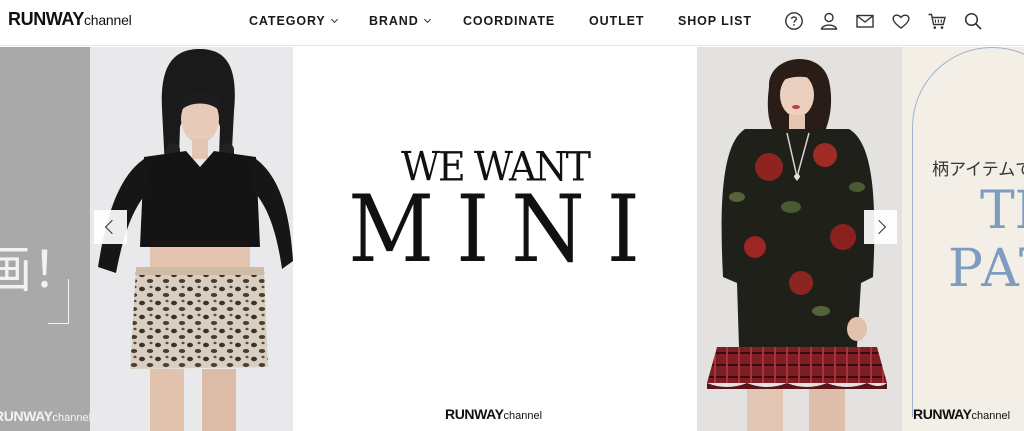  What do you see at coordinates (1002, 211) in the screenshot?
I see `slide-big-text-line-1: TH` at bounding box center [1002, 211].